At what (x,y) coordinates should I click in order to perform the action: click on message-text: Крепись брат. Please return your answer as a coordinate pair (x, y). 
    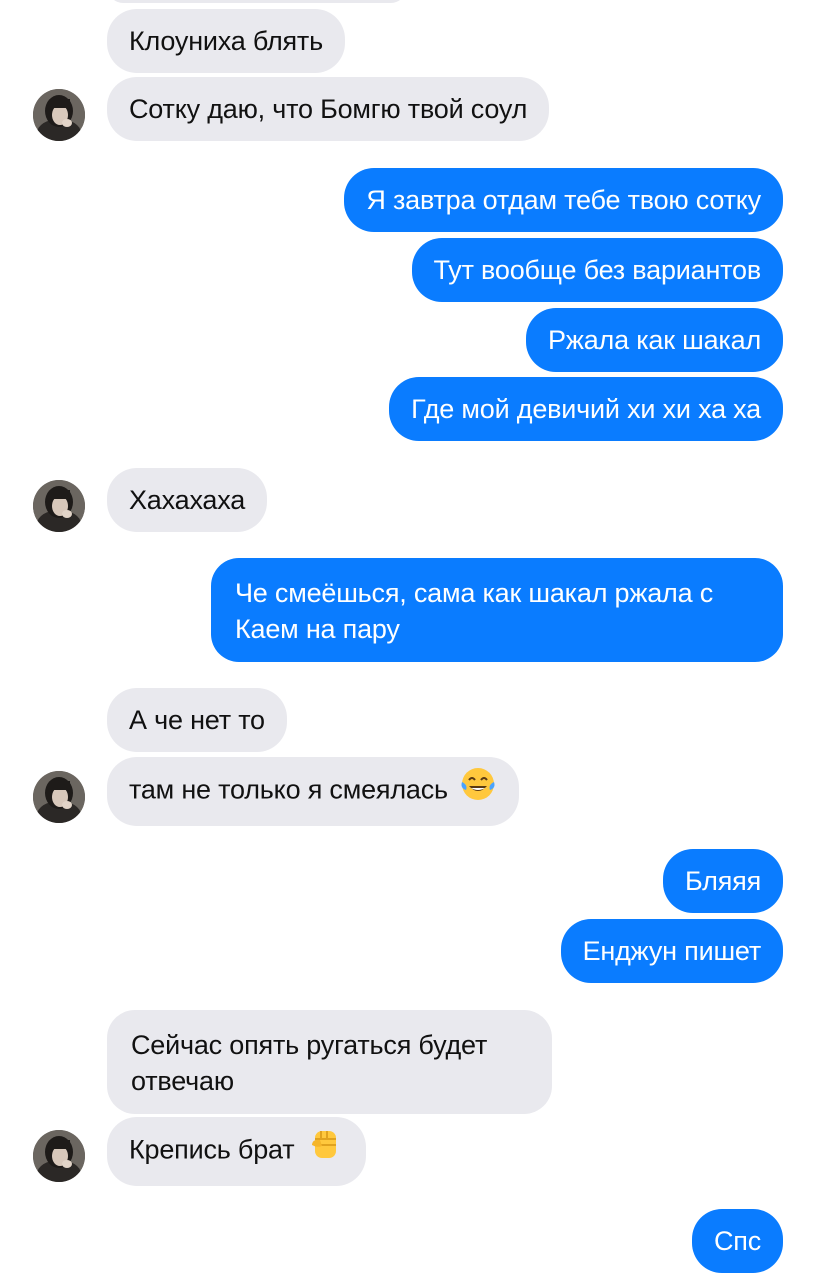
    Looking at the image, I should click on (212, 1149).